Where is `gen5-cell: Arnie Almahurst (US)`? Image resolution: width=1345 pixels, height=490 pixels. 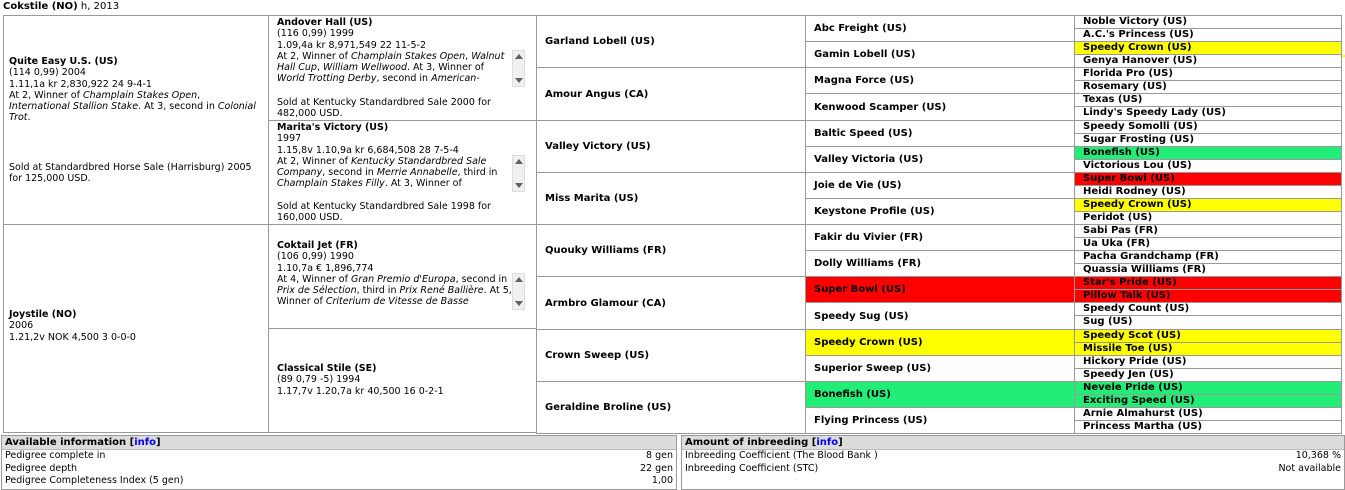 gen5-cell: Arnie Almahurst (US) is located at coordinates (1208, 414).